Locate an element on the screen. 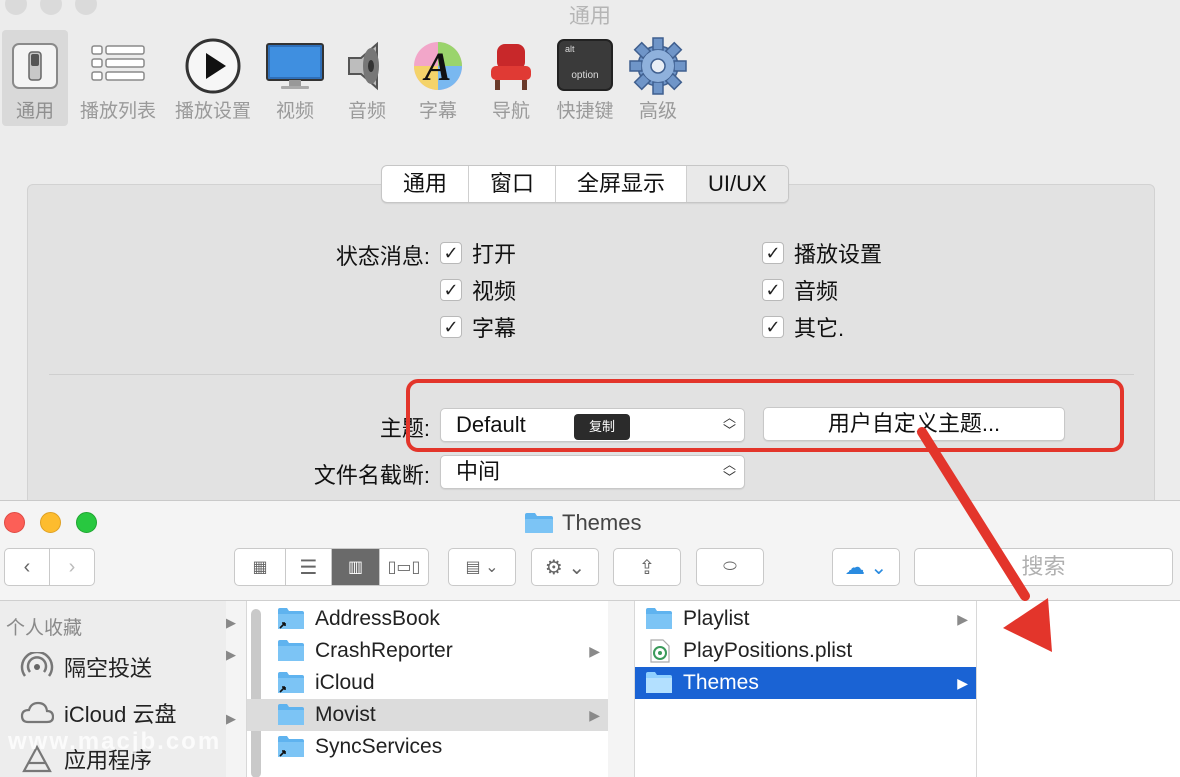 The height and width of the screenshot is (777, 1180). toolbar-playback: 播放设置 is located at coordinates (213, 78).